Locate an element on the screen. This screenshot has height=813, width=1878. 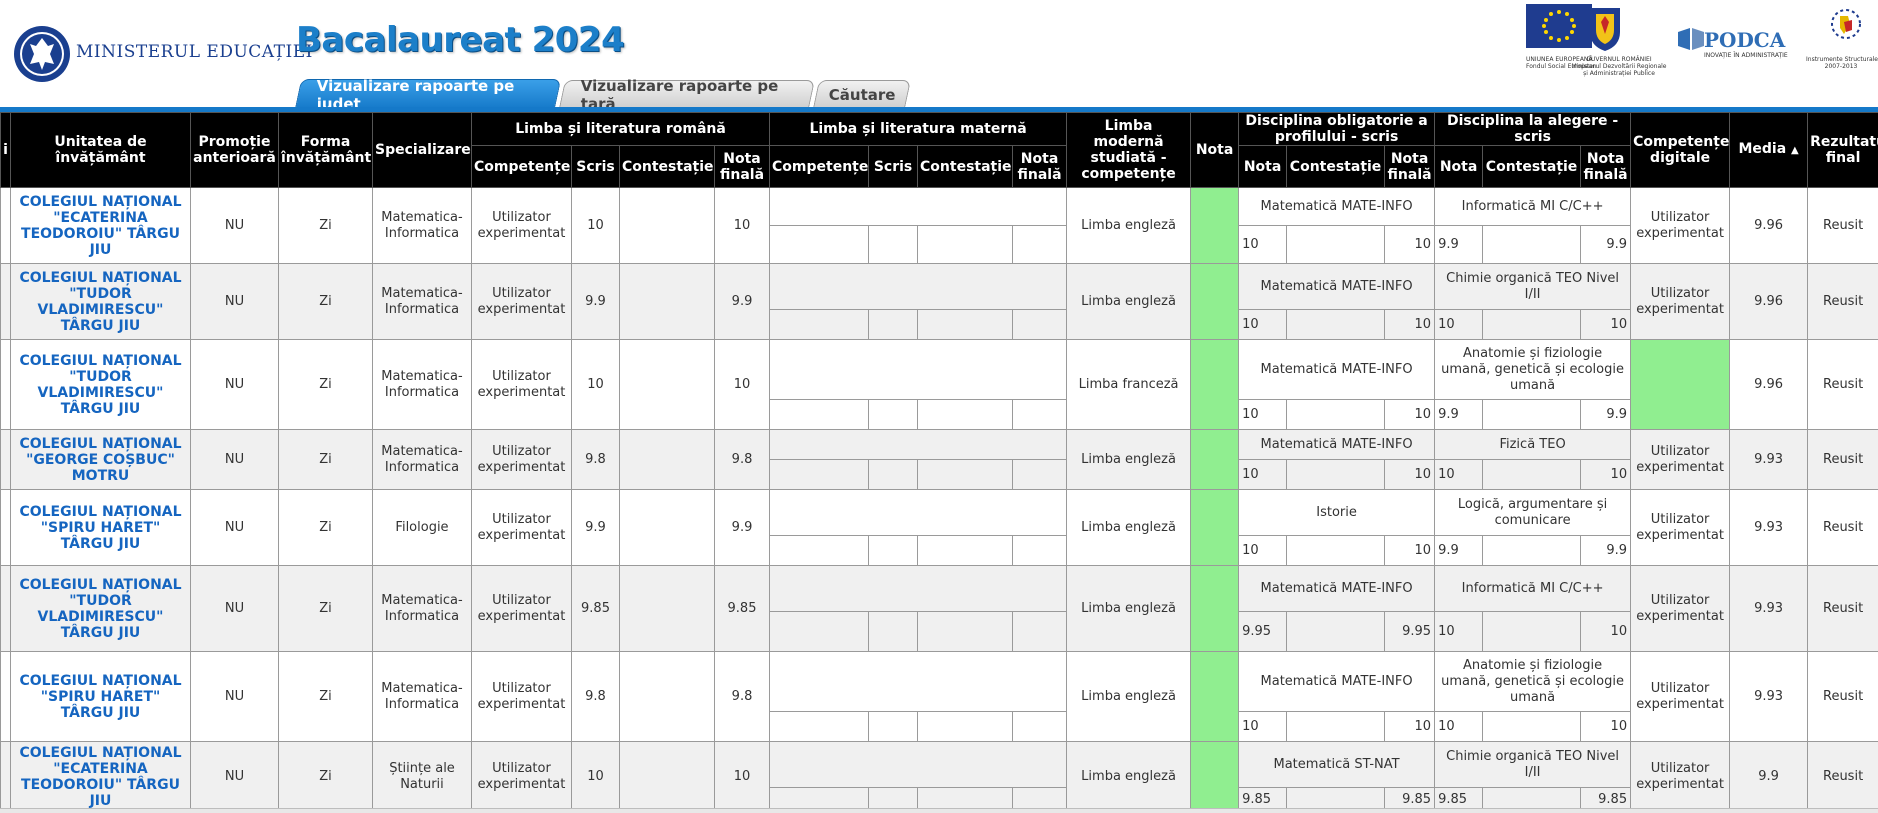
alegere-disciplina-cell: Informatică MI C/C++ is located at coordinates (1533, 588).